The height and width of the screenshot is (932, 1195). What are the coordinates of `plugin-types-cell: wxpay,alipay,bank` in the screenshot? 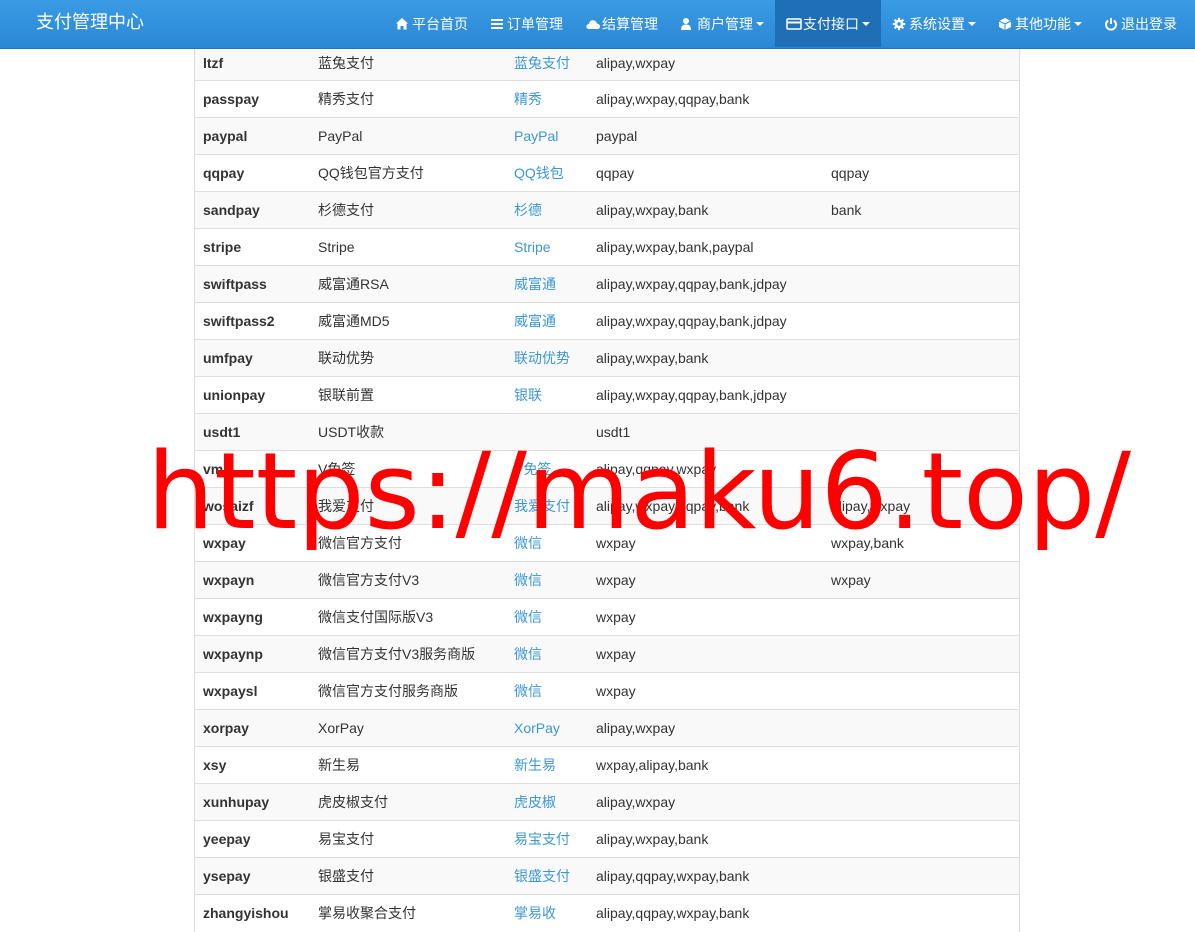 It's located at (705, 765).